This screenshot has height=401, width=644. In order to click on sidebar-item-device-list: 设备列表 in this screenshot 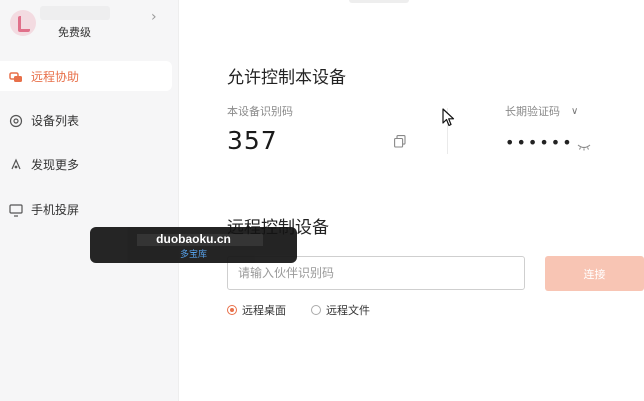, I will do `click(86, 120)`.